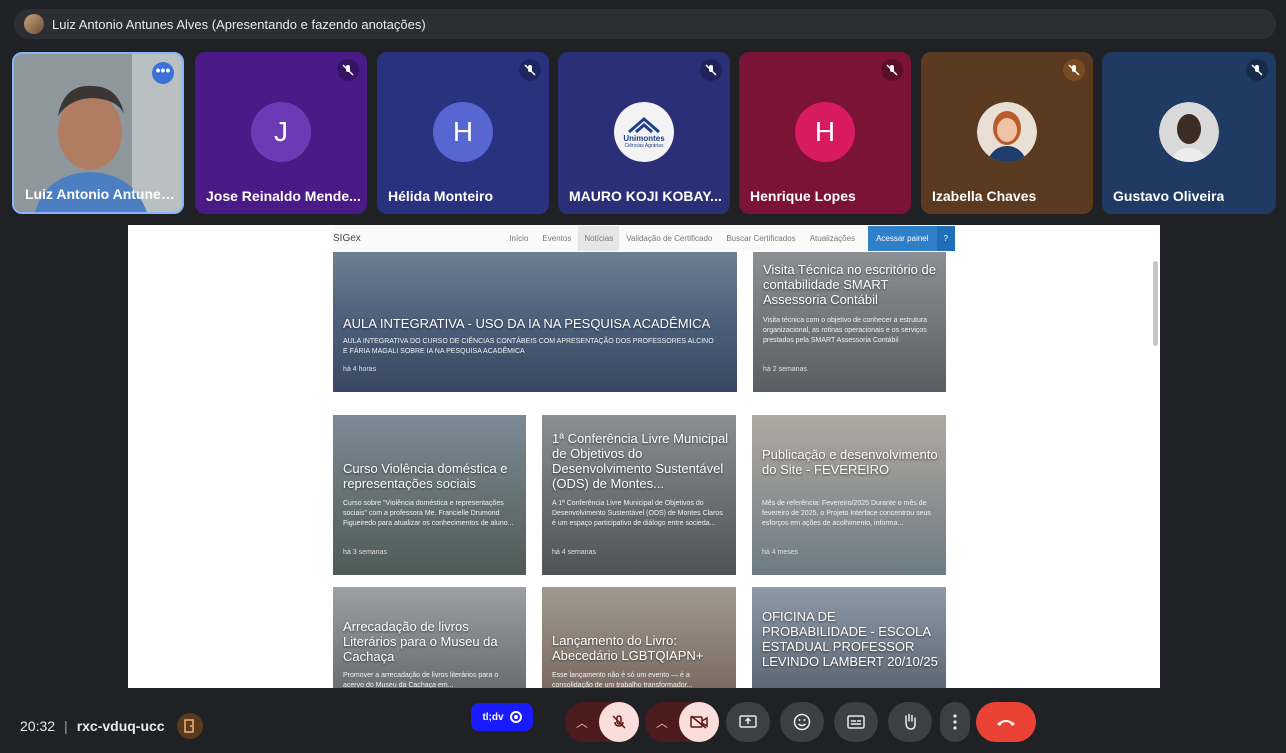 The image size is (1286, 753). Describe the element at coordinates (785, 369) in the screenshot. I see `news-card-time: há 2 semanas` at that location.